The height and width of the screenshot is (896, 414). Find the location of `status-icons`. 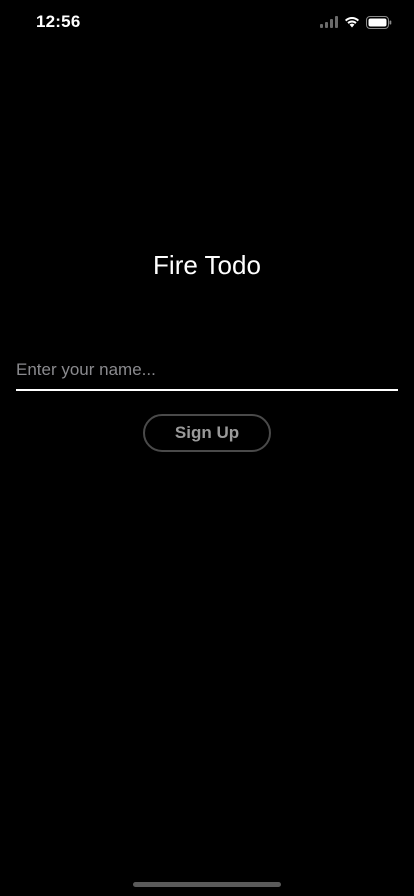

status-icons is located at coordinates (356, 22).